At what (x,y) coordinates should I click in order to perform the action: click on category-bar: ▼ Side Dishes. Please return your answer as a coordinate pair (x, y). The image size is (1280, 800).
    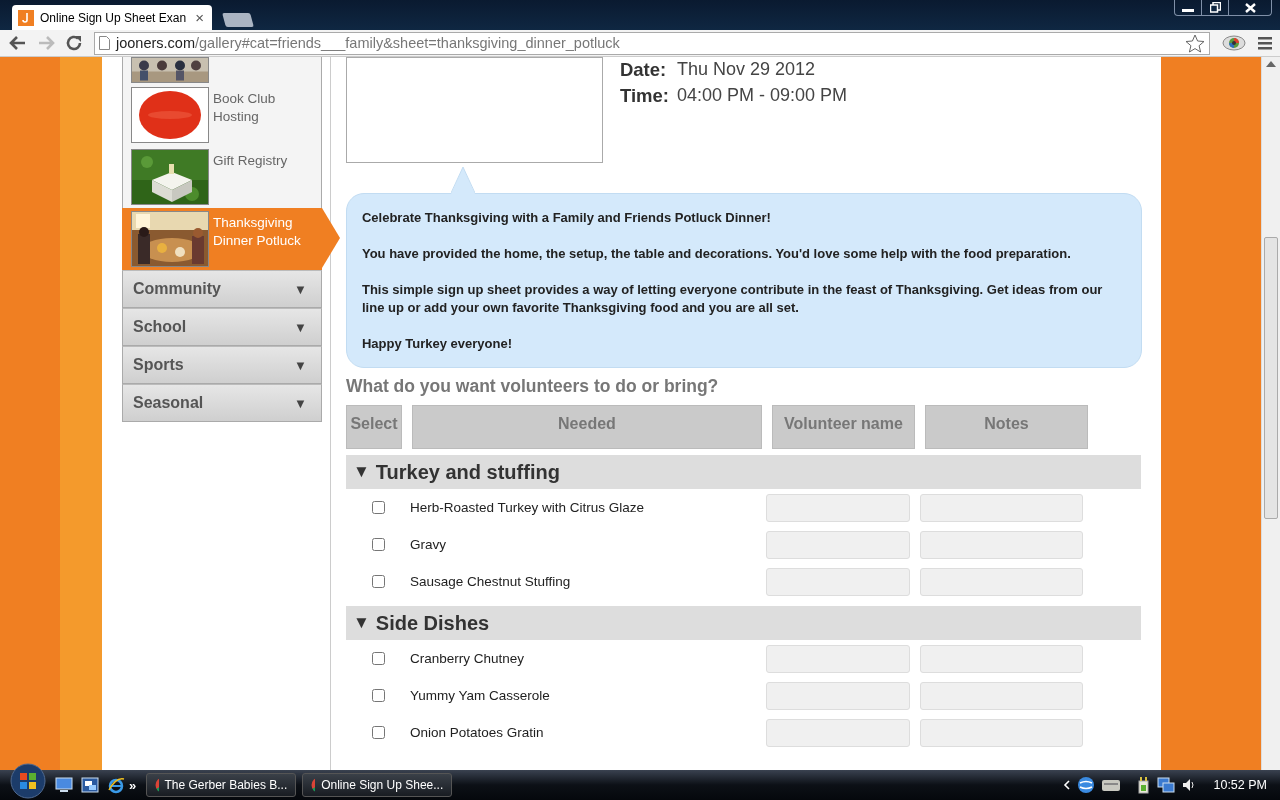
    Looking at the image, I should click on (743, 623).